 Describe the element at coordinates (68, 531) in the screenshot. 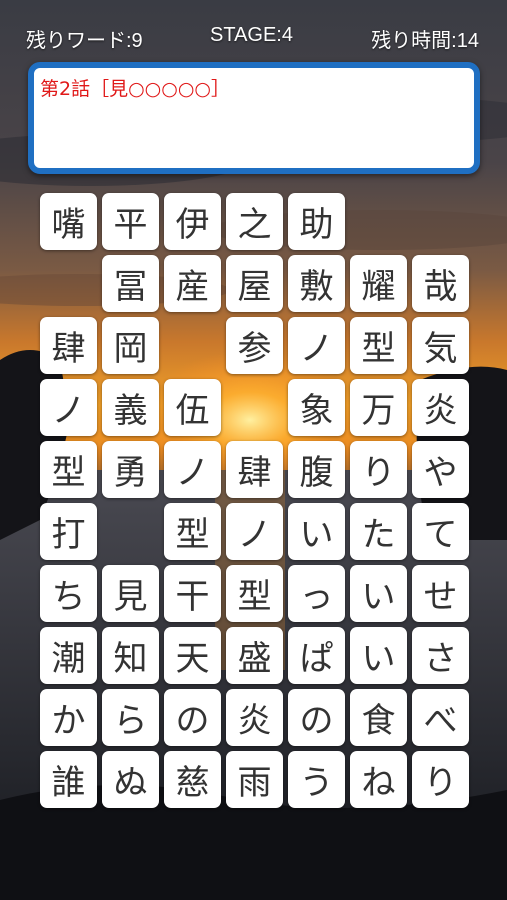

I see `letter-tile: 打` at that location.